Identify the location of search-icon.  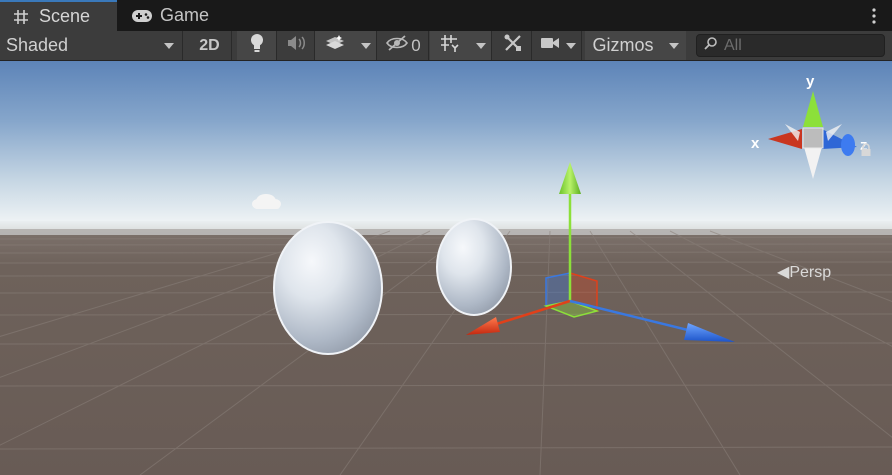
(711, 45).